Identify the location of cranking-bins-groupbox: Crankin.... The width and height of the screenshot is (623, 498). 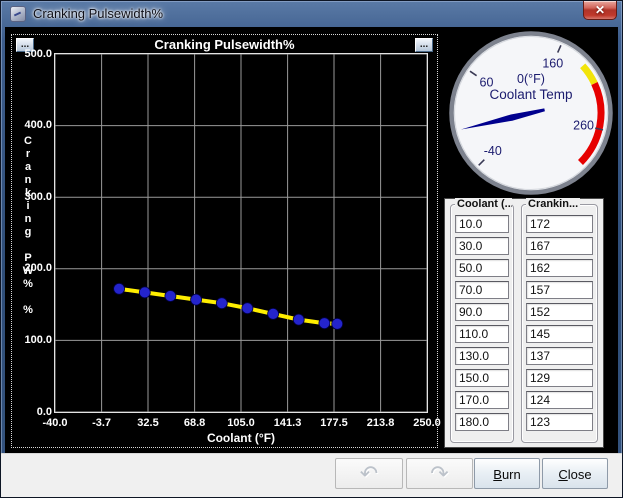
(559, 320).